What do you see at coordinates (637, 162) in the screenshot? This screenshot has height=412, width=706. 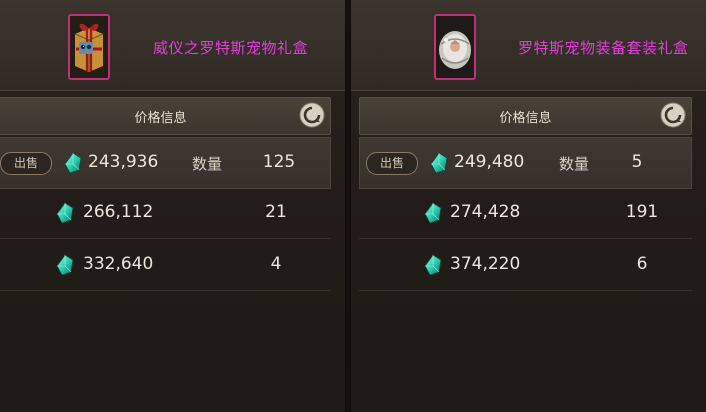 I see `quantity-value: 5` at bounding box center [637, 162].